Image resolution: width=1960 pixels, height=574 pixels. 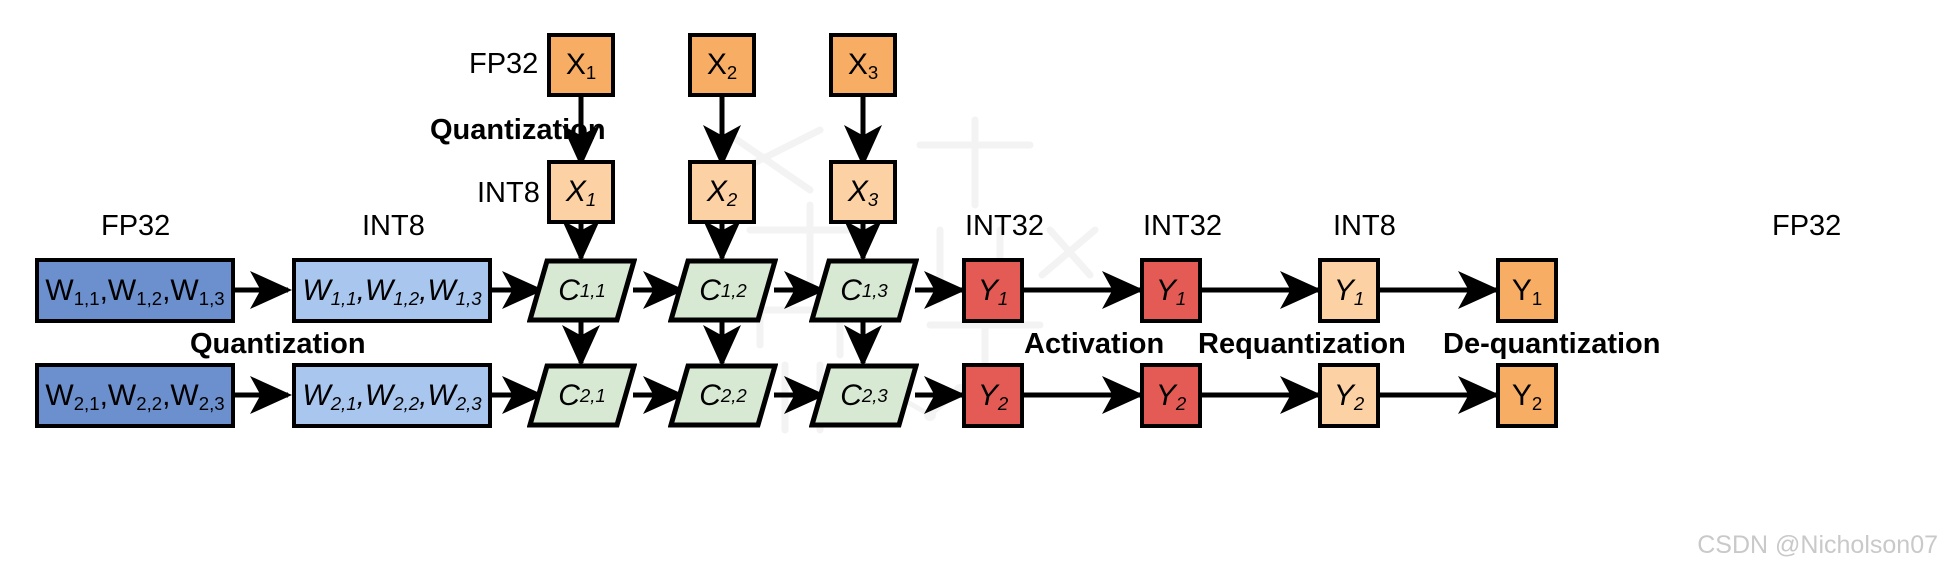 I want to click on output-box-int8-y2: Y2, so click(x=1349, y=395).